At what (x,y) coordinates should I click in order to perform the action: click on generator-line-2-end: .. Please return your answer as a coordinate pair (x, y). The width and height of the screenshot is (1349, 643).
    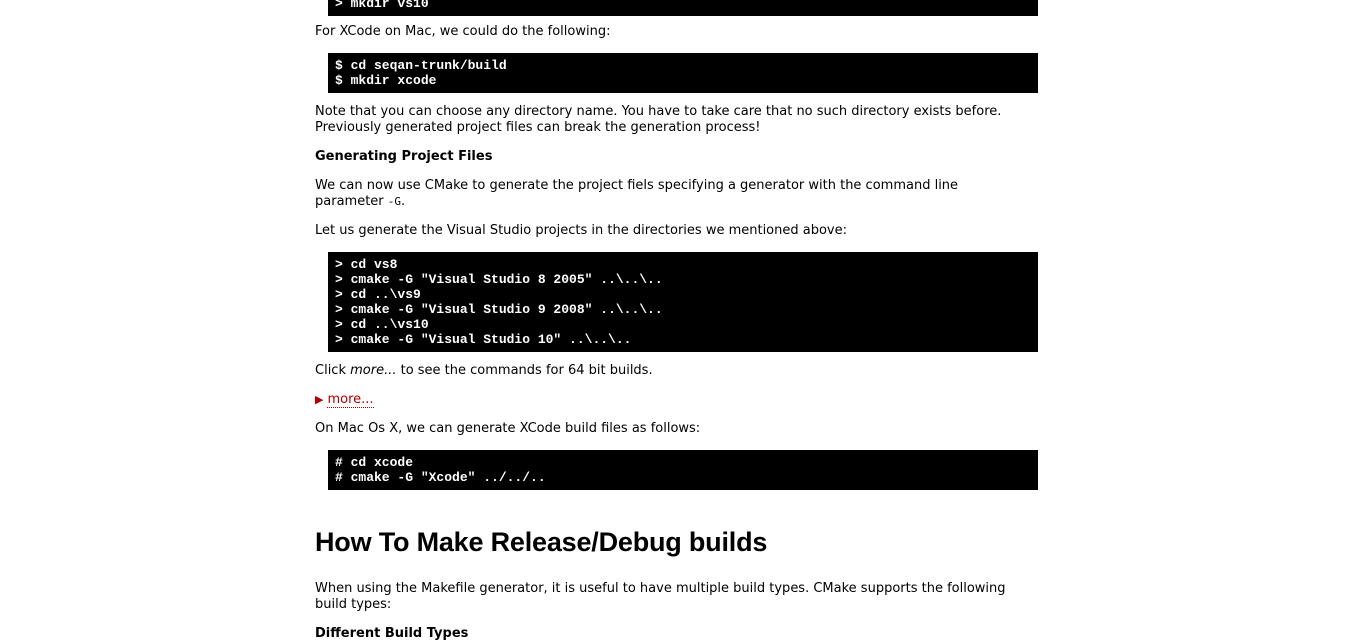
    Looking at the image, I should click on (403, 201).